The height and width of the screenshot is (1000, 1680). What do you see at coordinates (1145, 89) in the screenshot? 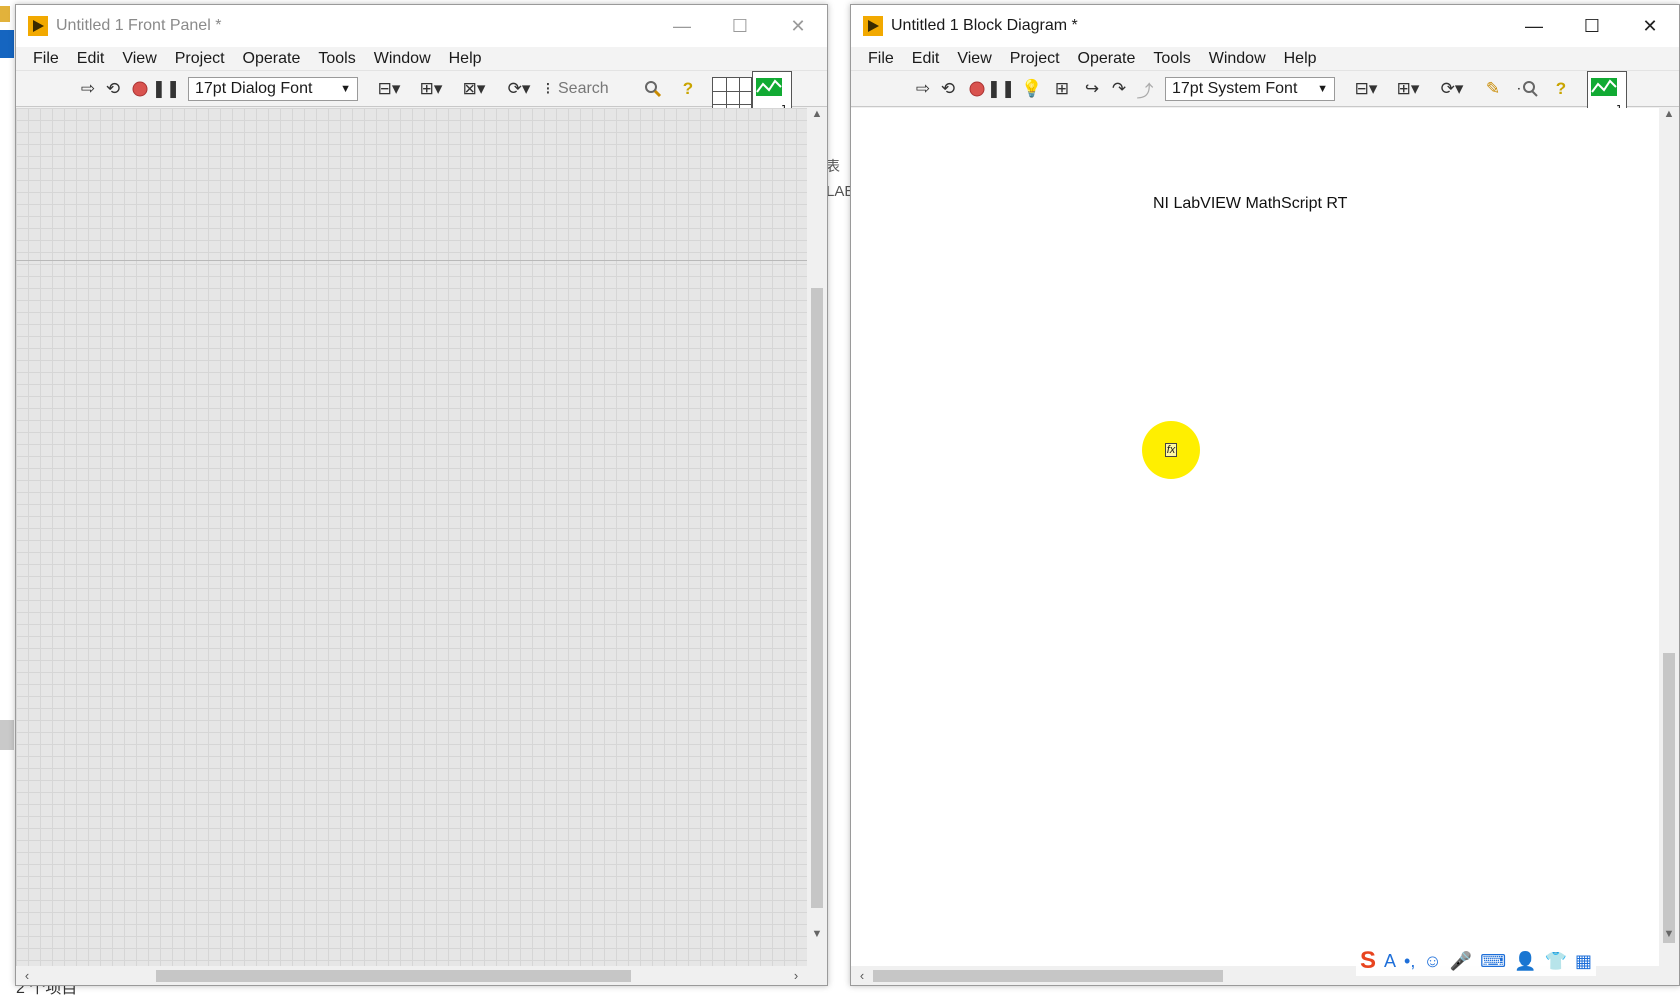
I see `step-out-icon: ⤴` at bounding box center [1145, 89].